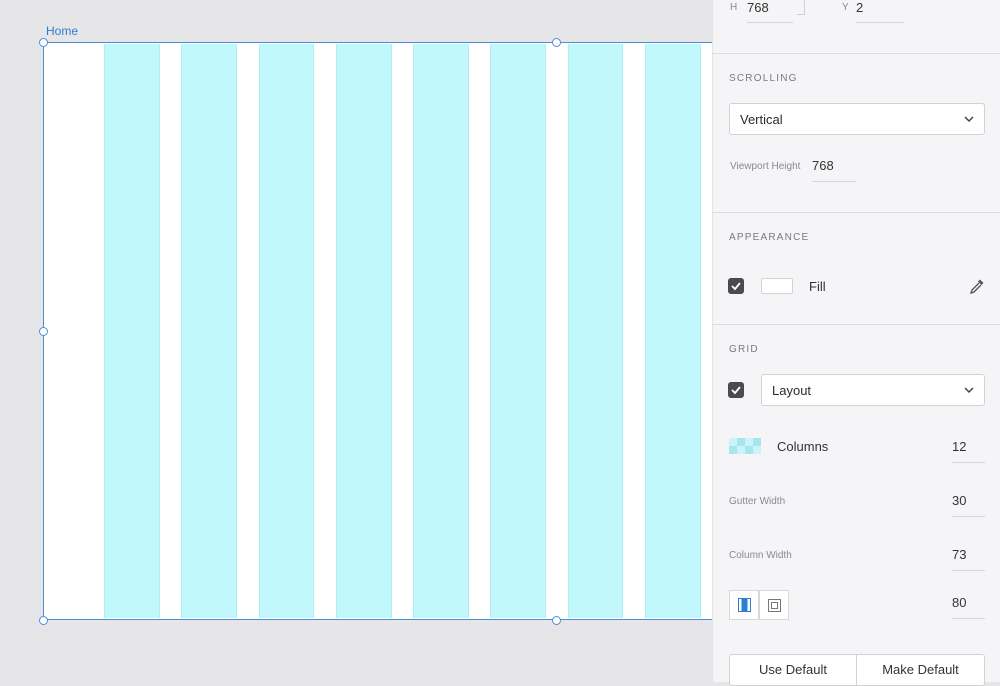 The width and height of the screenshot is (1000, 686). I want to click on margin-underline, so click(968, 618).